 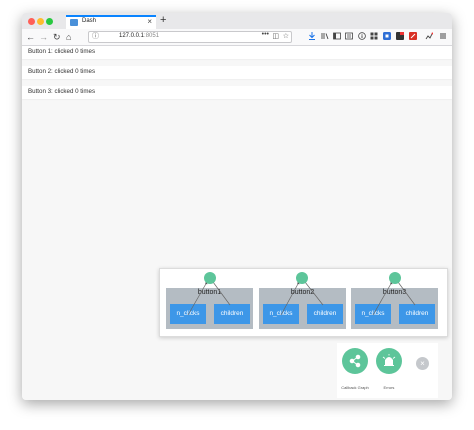 I want to click on extensions-icon, so click(x=429, y=36).